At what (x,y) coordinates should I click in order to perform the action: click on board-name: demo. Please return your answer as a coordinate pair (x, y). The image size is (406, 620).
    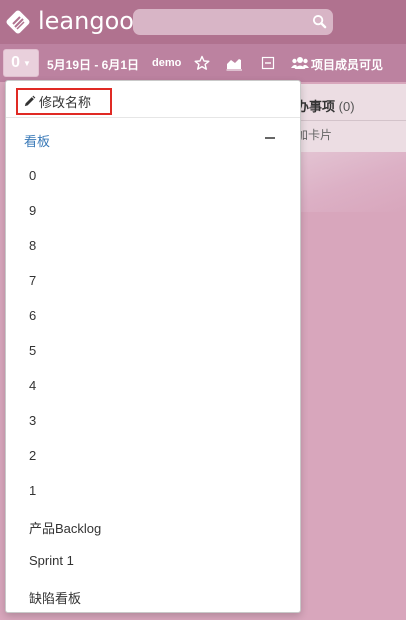
    Looking at the image, I should click on (166, 63).